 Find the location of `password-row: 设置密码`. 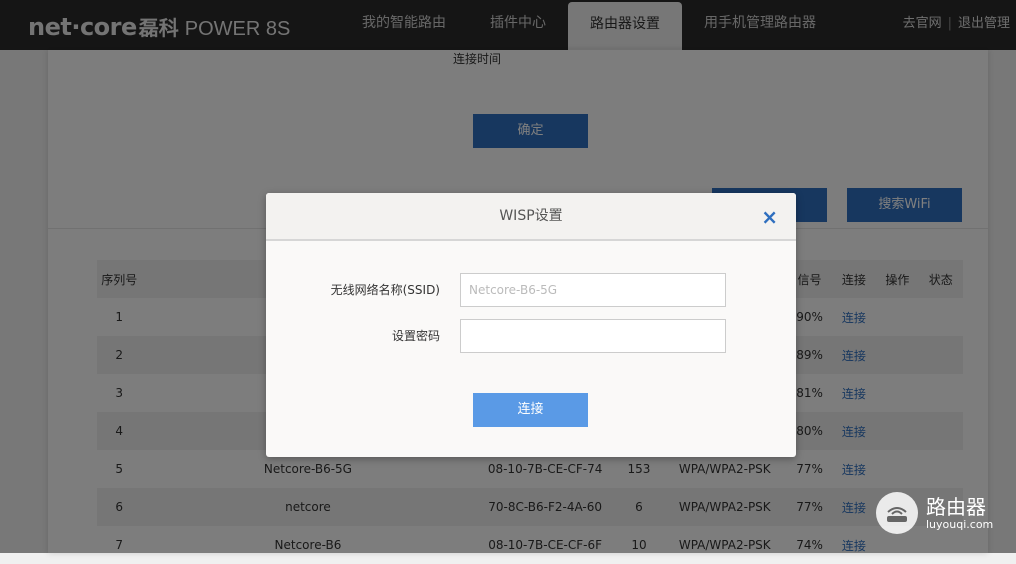

password-row: 设置密码 is located at coordinates (531, 336).